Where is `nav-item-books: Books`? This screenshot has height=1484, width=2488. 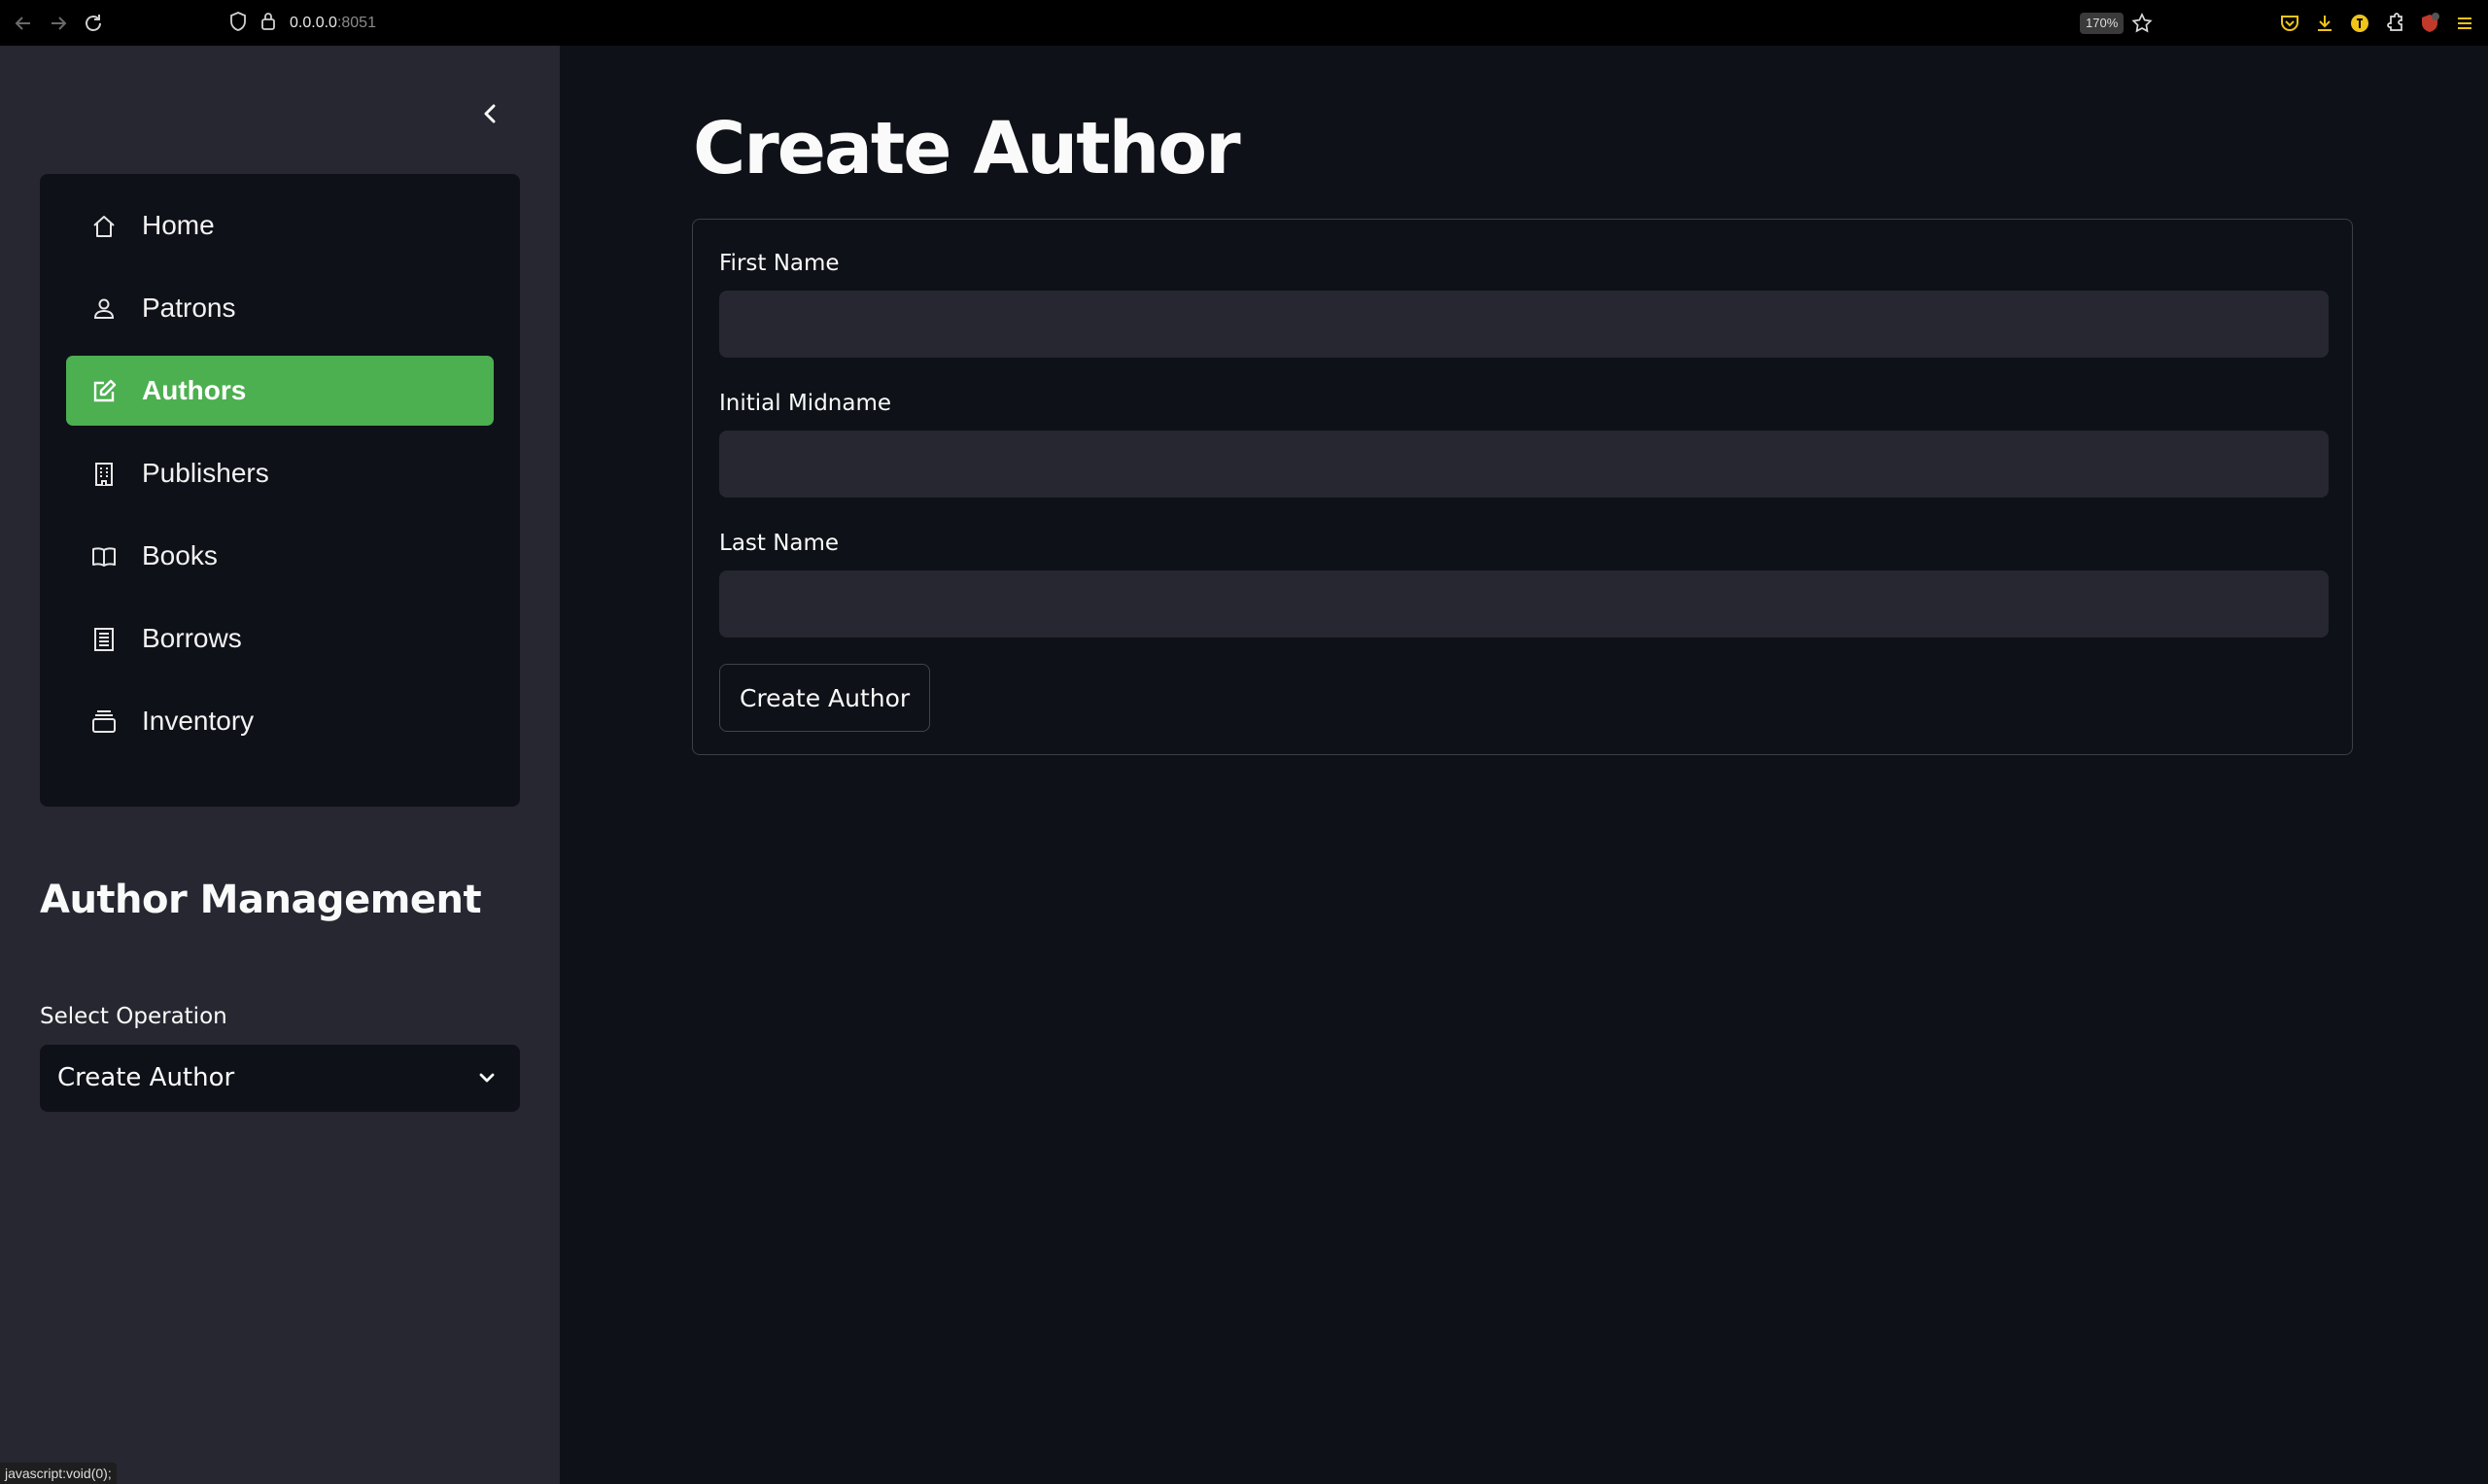 nav-item-books: Books is located at coordinates (280, 556).